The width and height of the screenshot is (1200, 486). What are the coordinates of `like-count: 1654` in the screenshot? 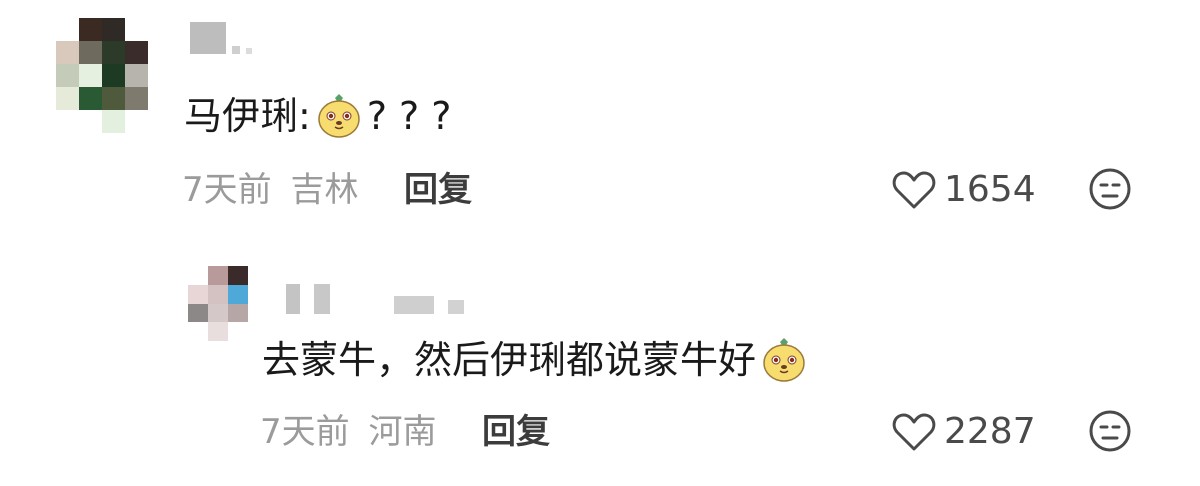 It's located at (990, 189).